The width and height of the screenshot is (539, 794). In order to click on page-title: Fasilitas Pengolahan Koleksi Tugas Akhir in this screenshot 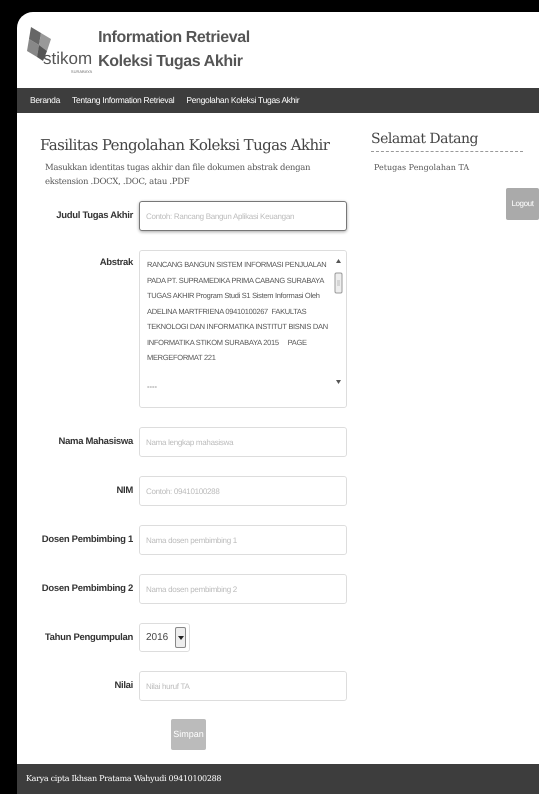, I will do `click(185, 145)`.